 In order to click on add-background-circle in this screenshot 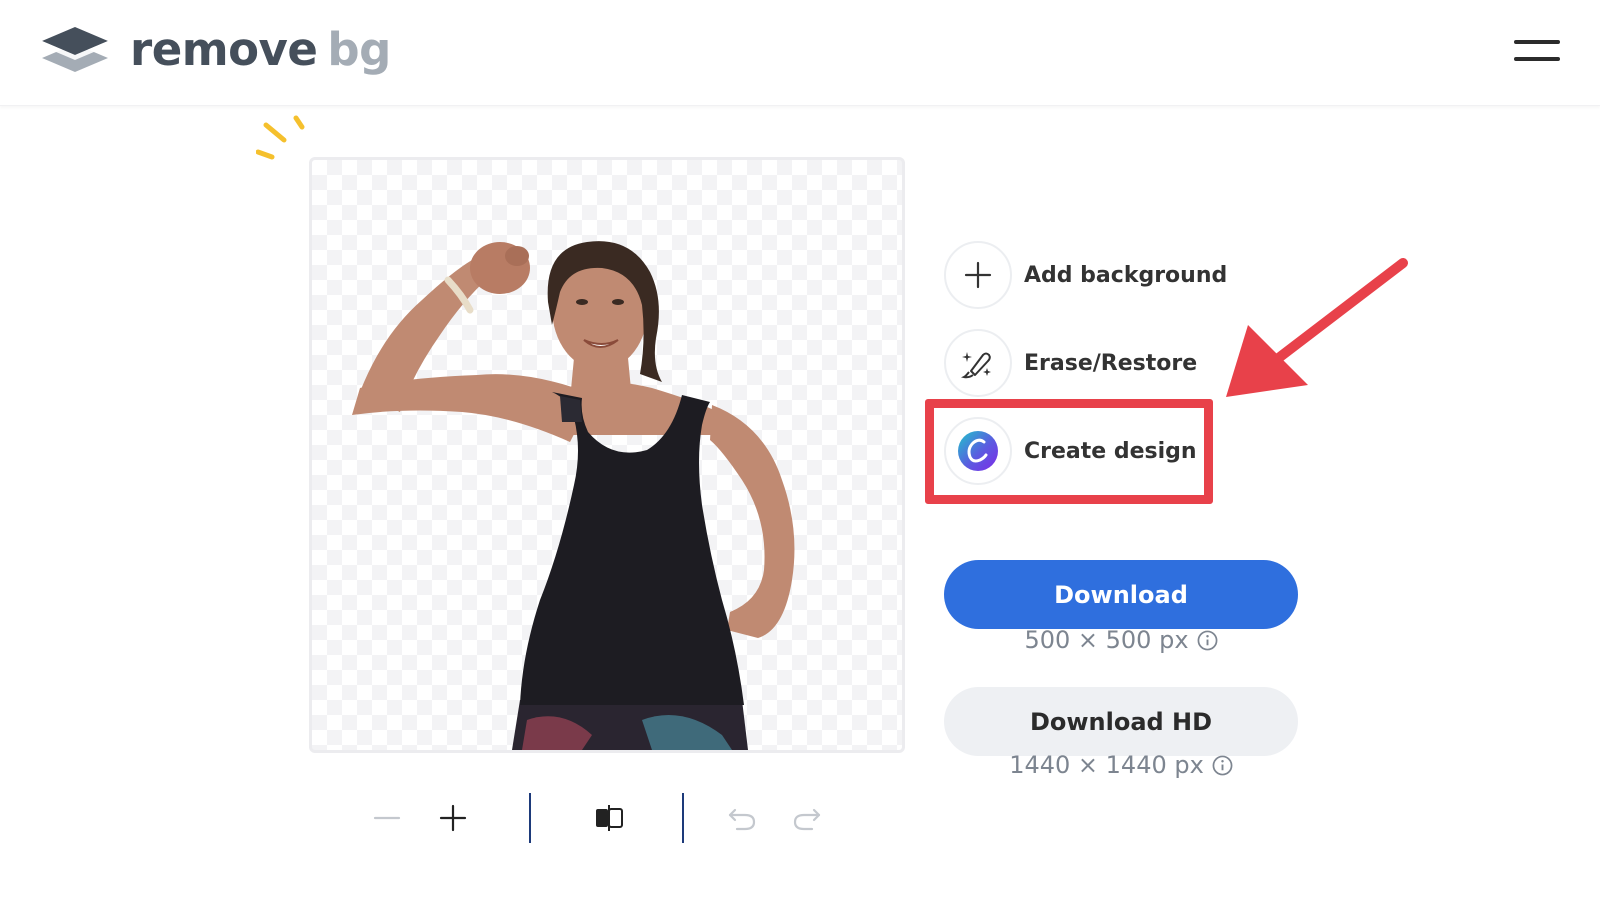, I will do `click(978, 275)`.